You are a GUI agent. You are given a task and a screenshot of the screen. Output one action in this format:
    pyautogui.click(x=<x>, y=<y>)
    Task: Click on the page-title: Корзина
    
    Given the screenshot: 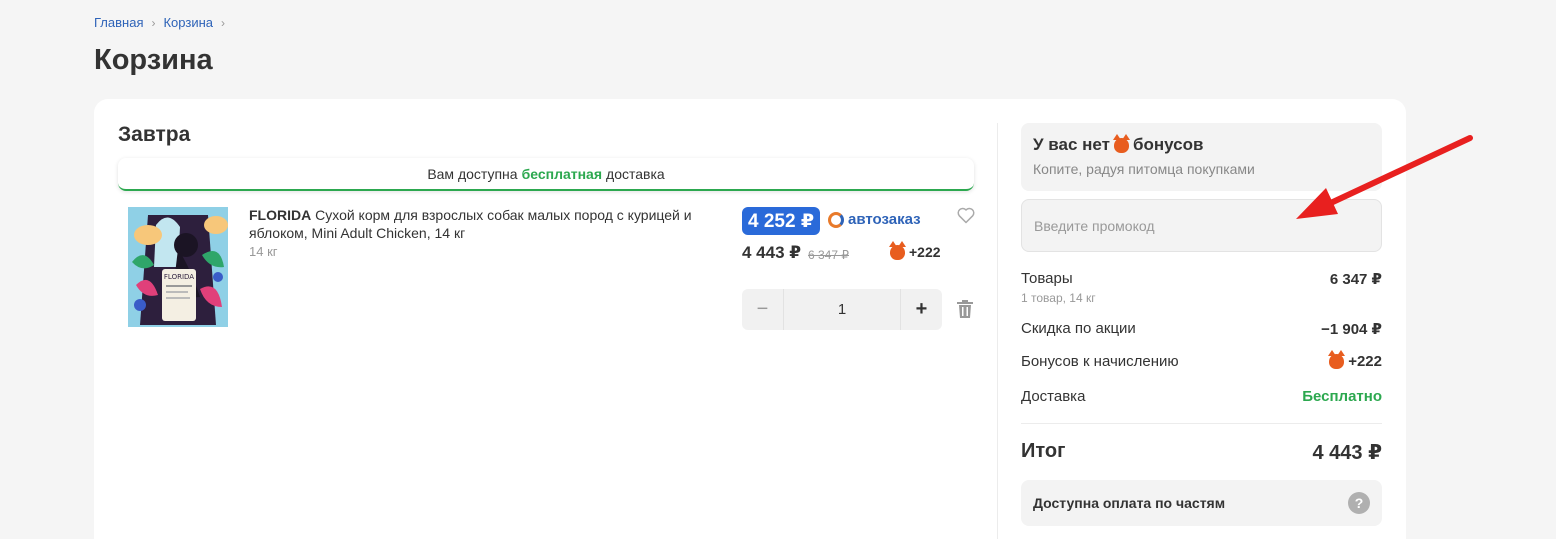 What is the action you would take?
    pyautogui.click(x=153, y=60)
    